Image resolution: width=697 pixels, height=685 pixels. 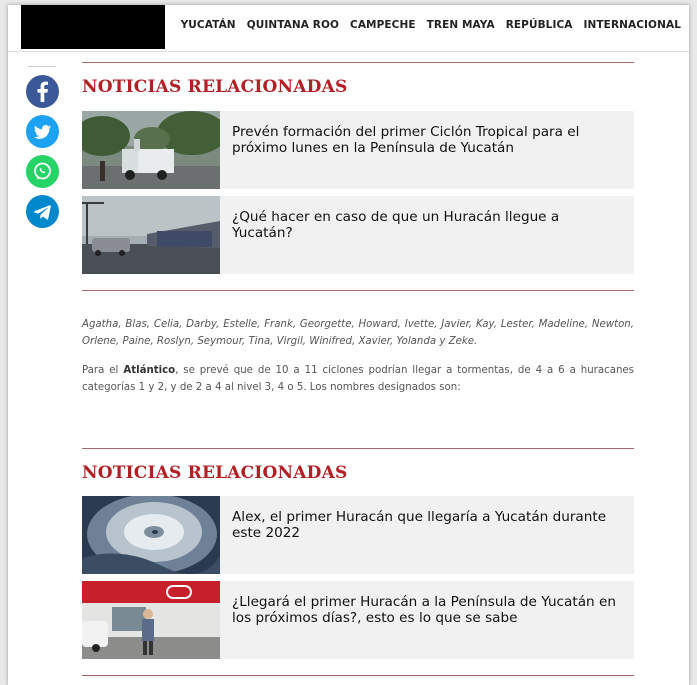 I want to click on twitter-share-button, so click(x=42, y=131).